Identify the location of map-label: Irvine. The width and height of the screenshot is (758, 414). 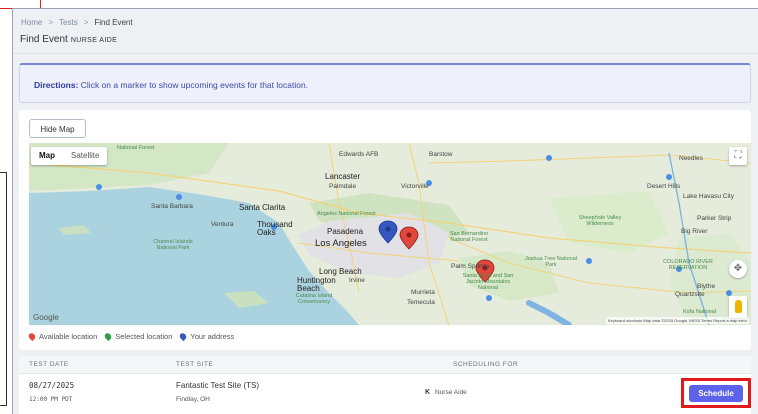
(357, 280).